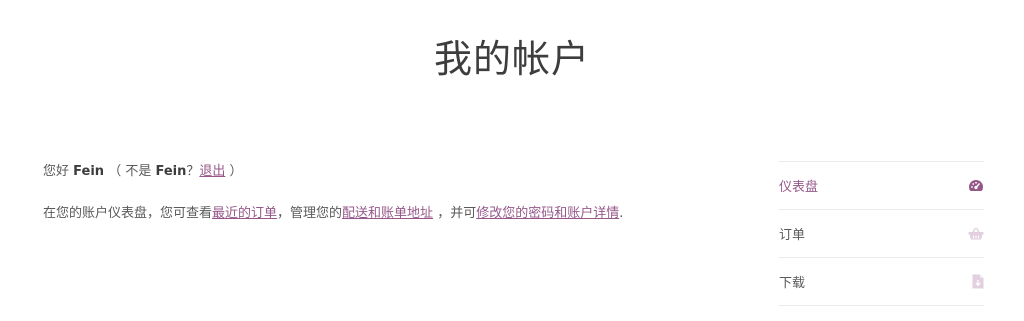 This screenshot has height=321, width=1024. What do you see at coordinates (976, 282) in the screenshot?
I see `file-download-icon` at bounding box center [976, 282].